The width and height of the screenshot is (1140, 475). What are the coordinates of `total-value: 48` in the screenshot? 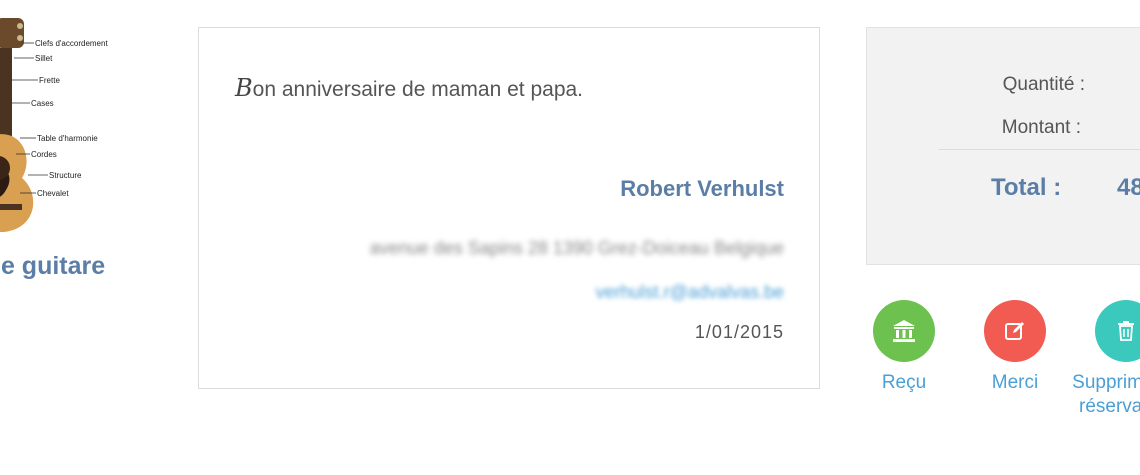 It's located at (1128, 187).